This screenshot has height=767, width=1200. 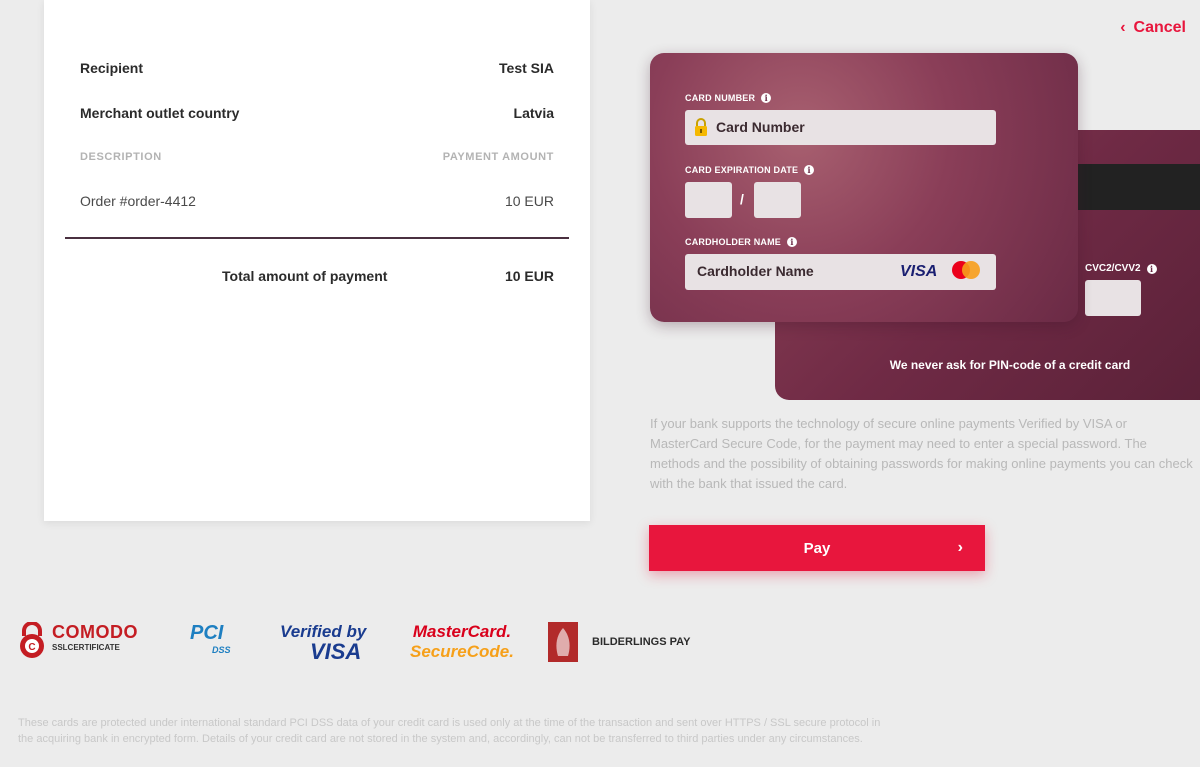 What do you see at coordinates (335, 651) in the screenshot?
I see `vbv-bottom: VISA` at bounding box center [335, 651].